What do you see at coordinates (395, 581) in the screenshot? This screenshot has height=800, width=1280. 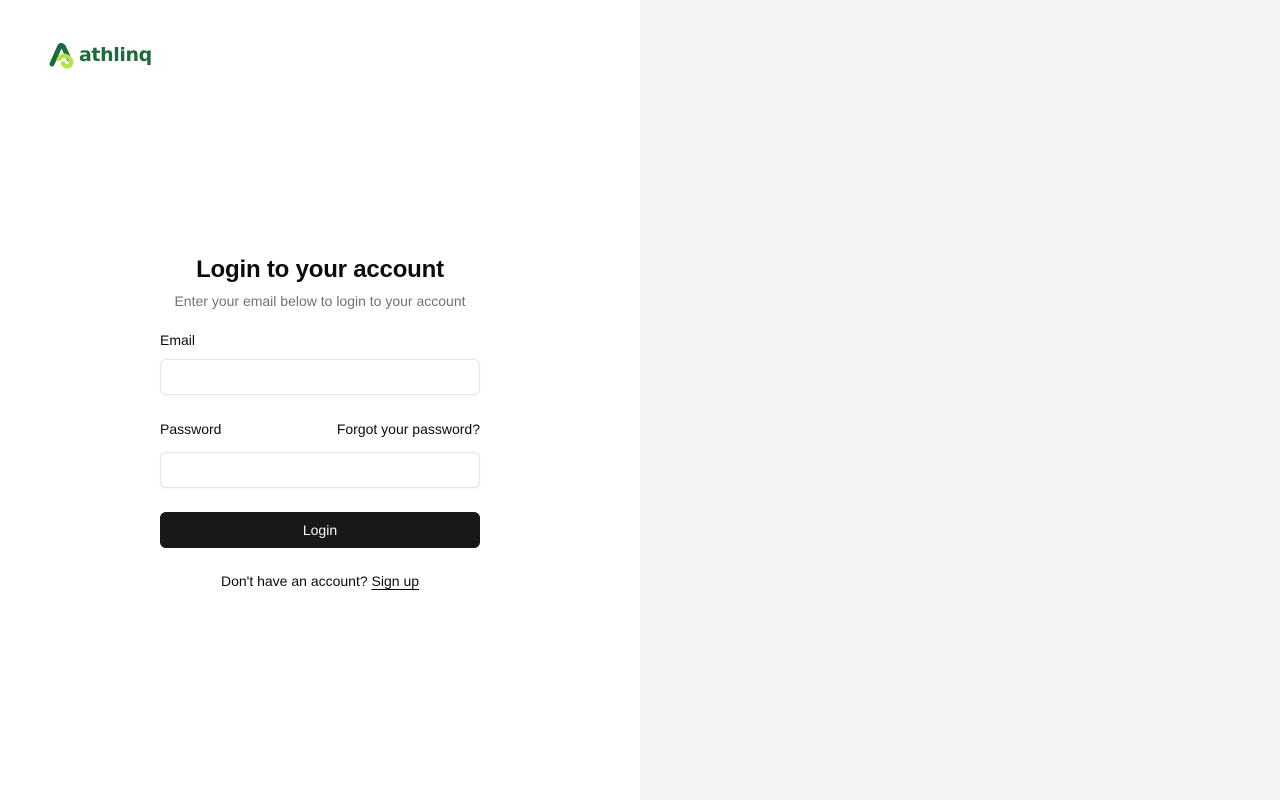 I see `signup-link: Sign up` at bounding box center [395, 581].